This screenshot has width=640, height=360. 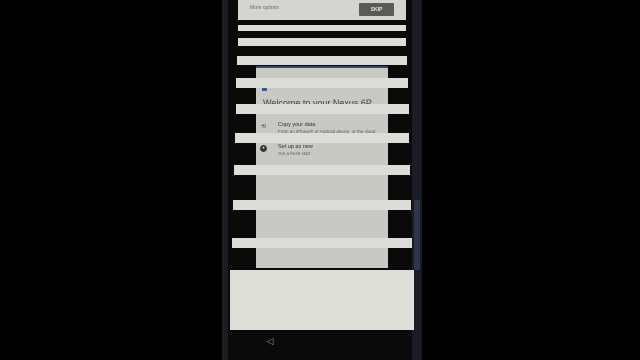 I want to click on option-subtitle: Get a fresh start, so click(x=294, y=153).